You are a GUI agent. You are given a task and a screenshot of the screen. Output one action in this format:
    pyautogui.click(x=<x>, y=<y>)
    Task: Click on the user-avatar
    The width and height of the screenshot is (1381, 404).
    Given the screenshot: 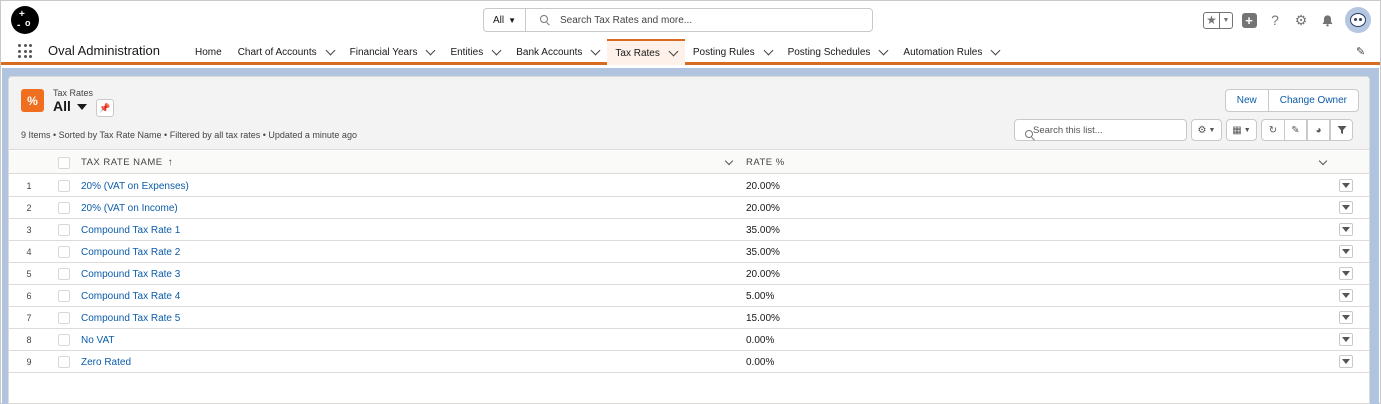 What is the action you would take?
    pyautogui.click(x=1358, y=20)
    